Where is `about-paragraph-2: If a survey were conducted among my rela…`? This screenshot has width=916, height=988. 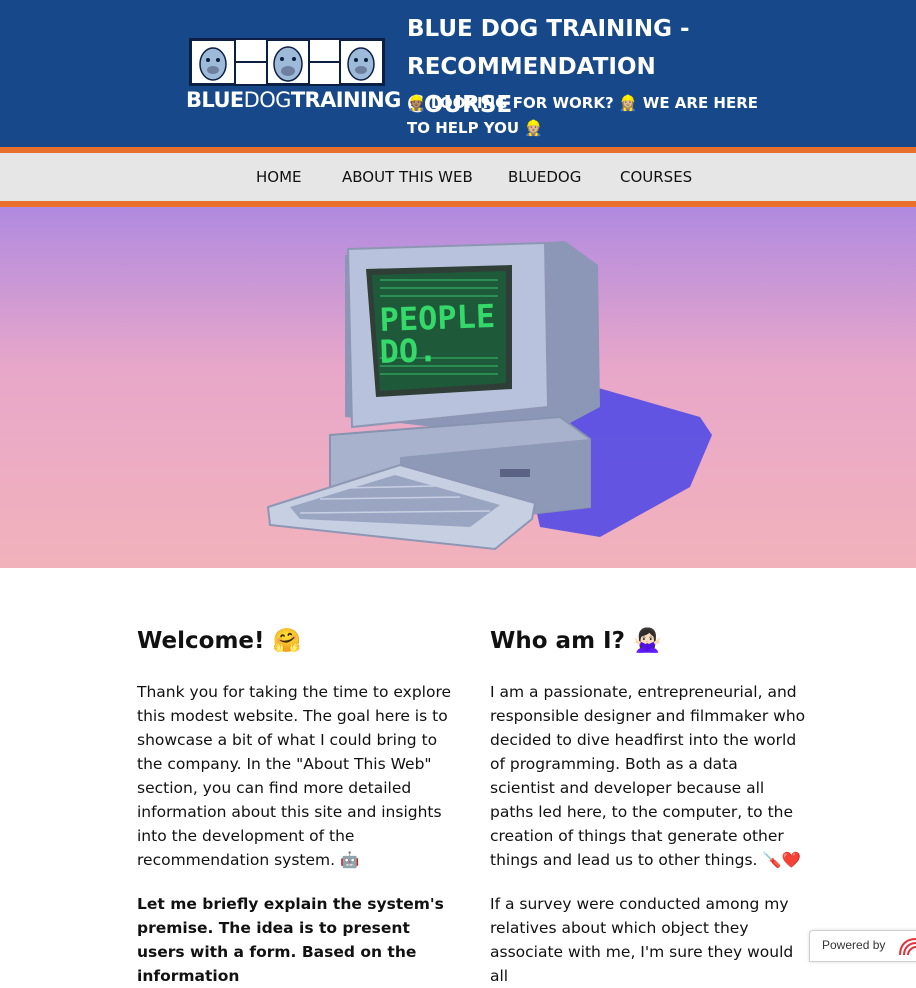
about-paragraph-2: If a survey were conducted among my rela… is located at coordinates (642, 940).